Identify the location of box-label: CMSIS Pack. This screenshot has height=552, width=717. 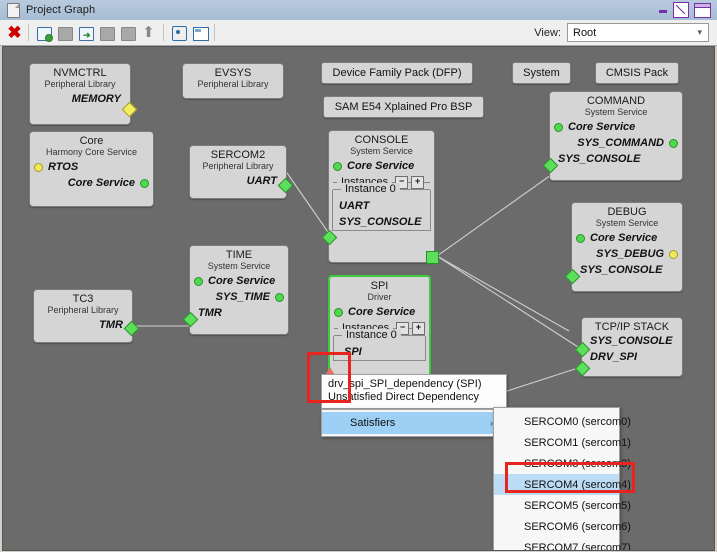
(637, 73).